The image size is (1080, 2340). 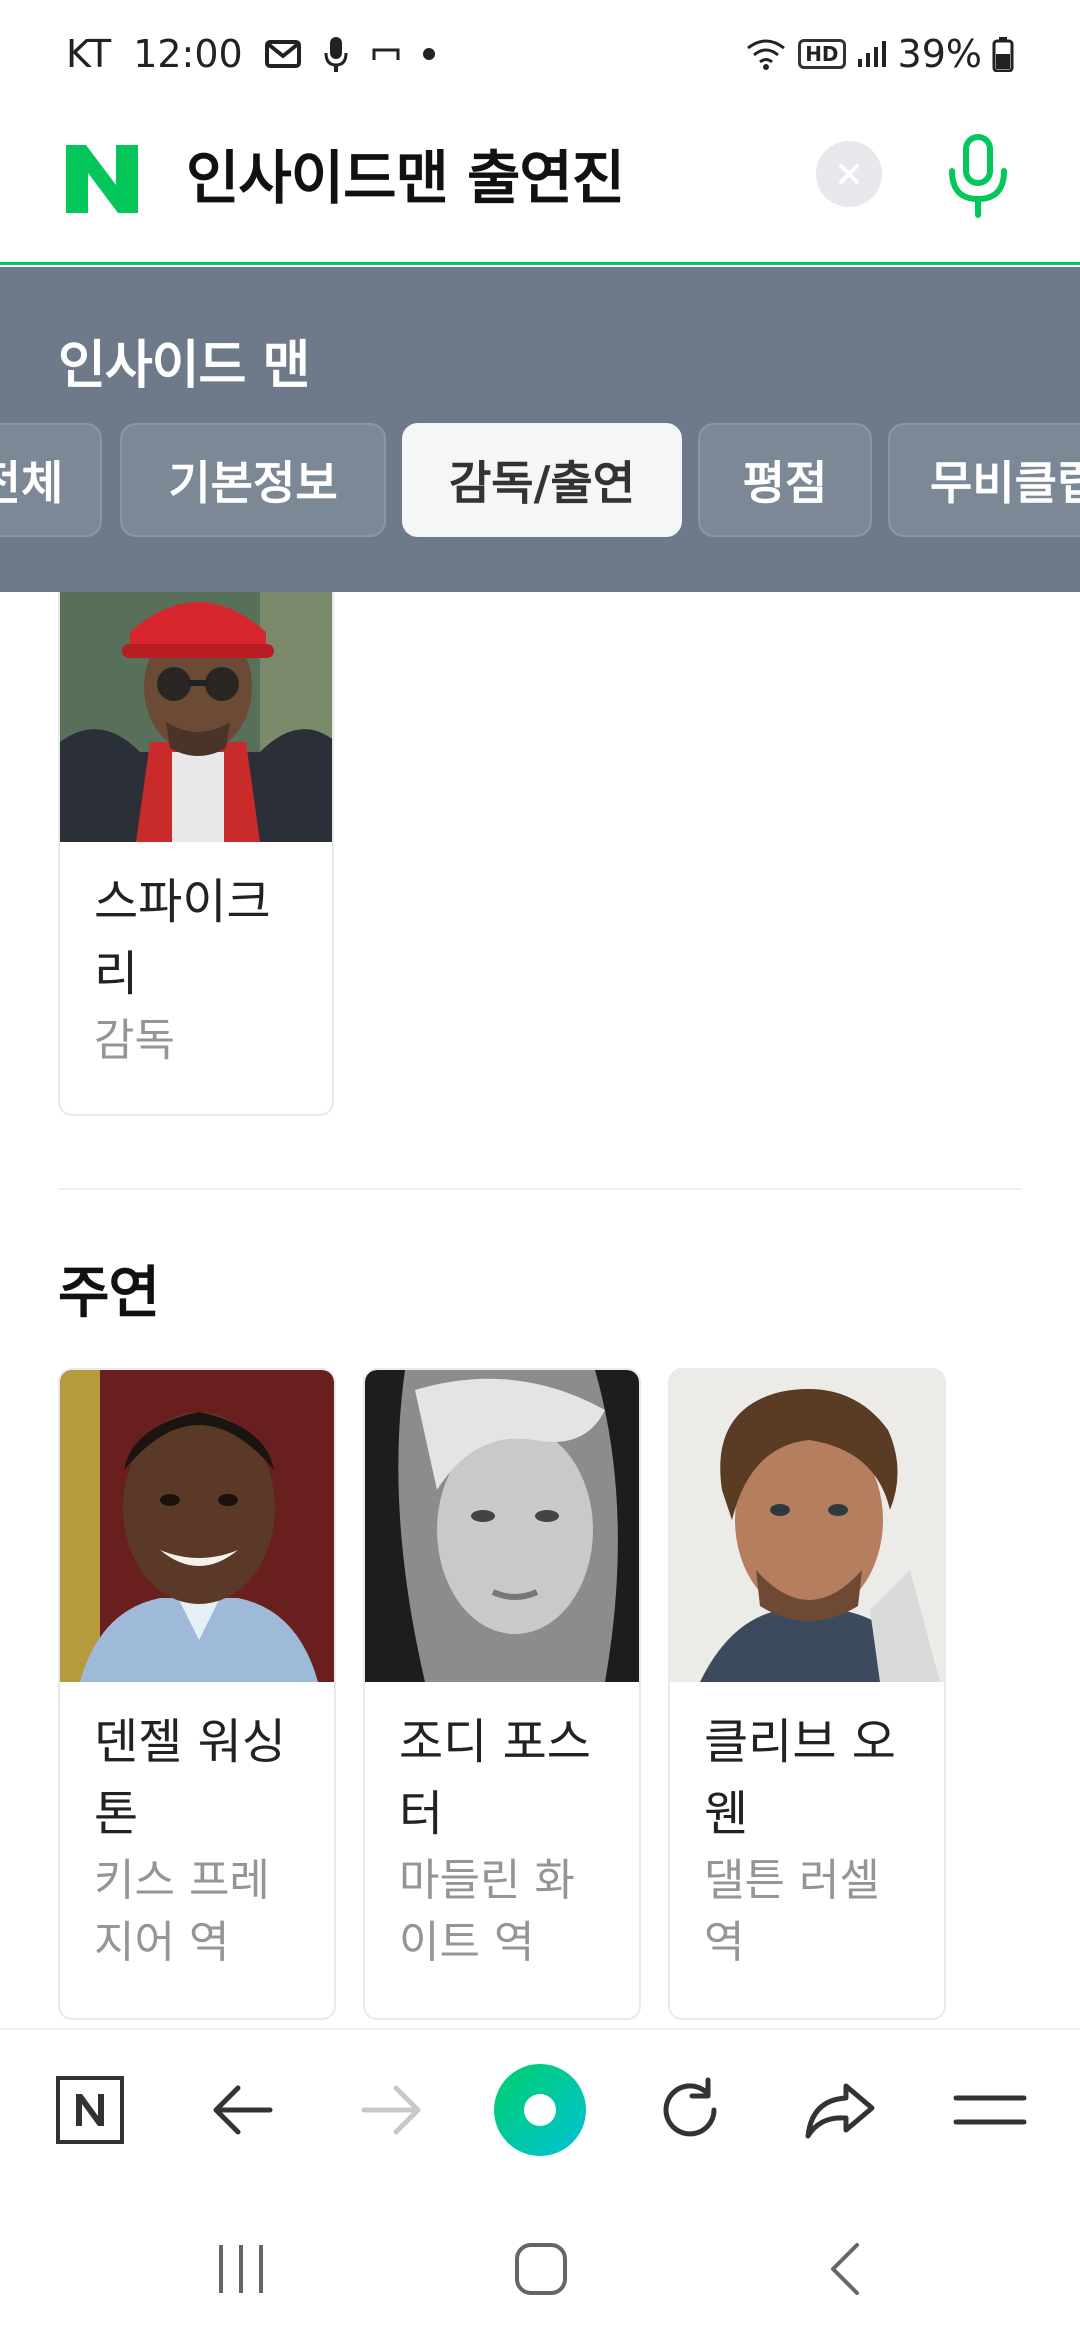 I want to click on movie-title: 인사이드 맨, so click(x=184, y=366).